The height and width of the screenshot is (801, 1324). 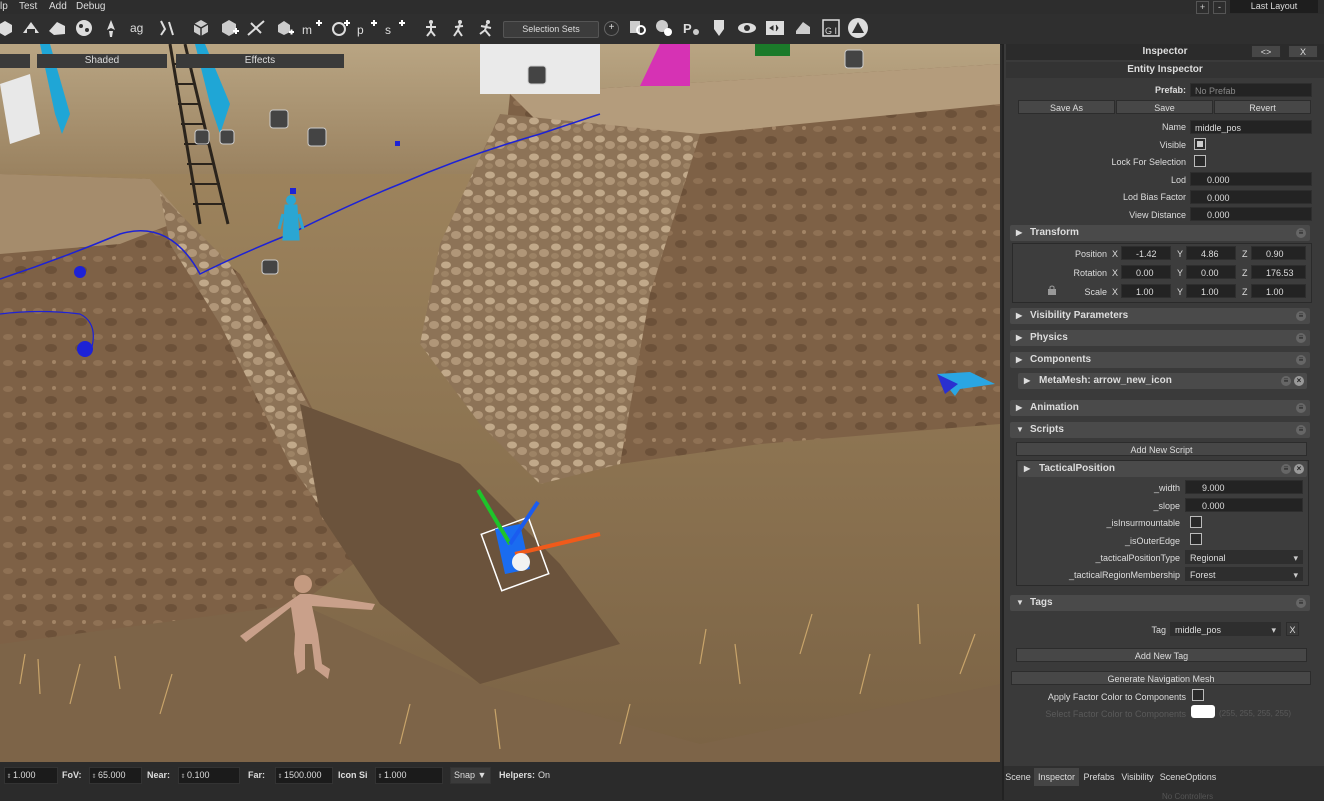 What do you see at coordinates (260, 61) in the screenshot?
I see `viewport-tab-effects: Effects` at bounding box center [260, 61].